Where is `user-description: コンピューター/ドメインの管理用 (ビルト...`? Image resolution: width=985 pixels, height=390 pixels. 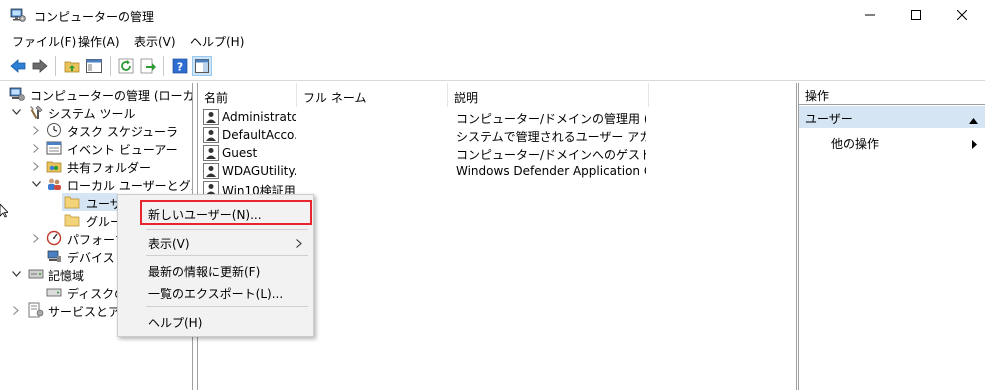
user-description: コンピューター/ドメインの管理用 (ビルト... is located at coordinates (551, 119).